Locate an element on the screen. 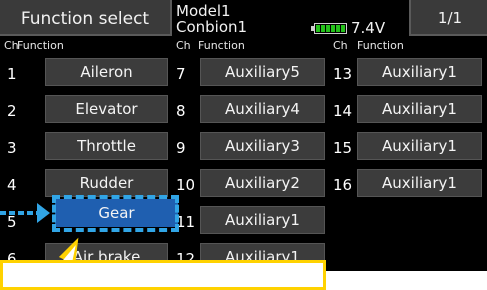 The image size is (487, 290). channel-number: 16 is located at coordinates (343, 185).